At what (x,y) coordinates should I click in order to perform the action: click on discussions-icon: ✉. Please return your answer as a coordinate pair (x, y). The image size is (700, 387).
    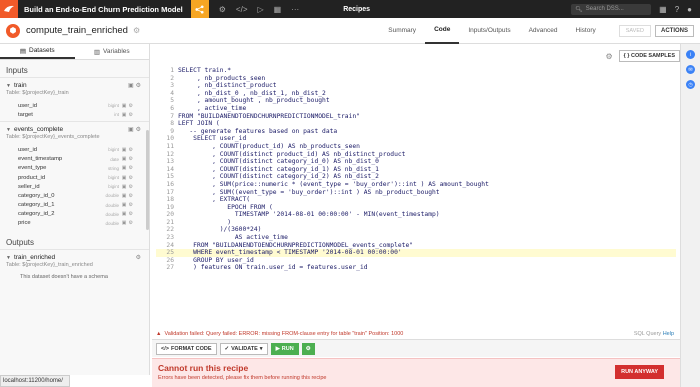
    Looking at the image, I should click on (690, 69).